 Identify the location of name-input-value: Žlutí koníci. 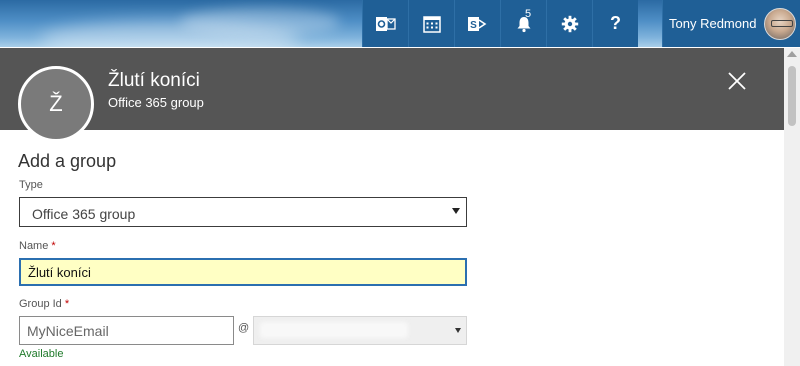
(59, 272).